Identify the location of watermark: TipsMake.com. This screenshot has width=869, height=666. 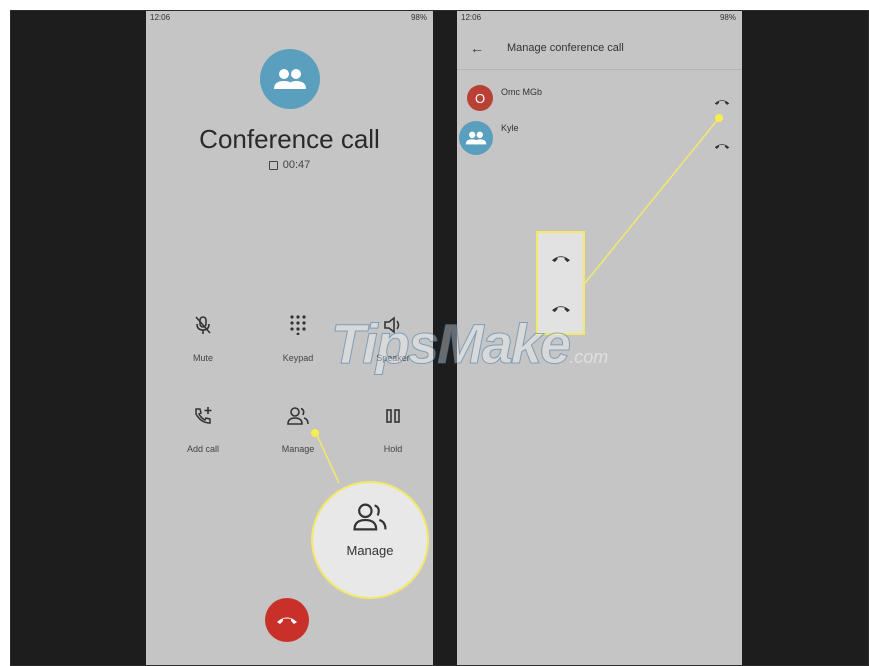
(469, 343).